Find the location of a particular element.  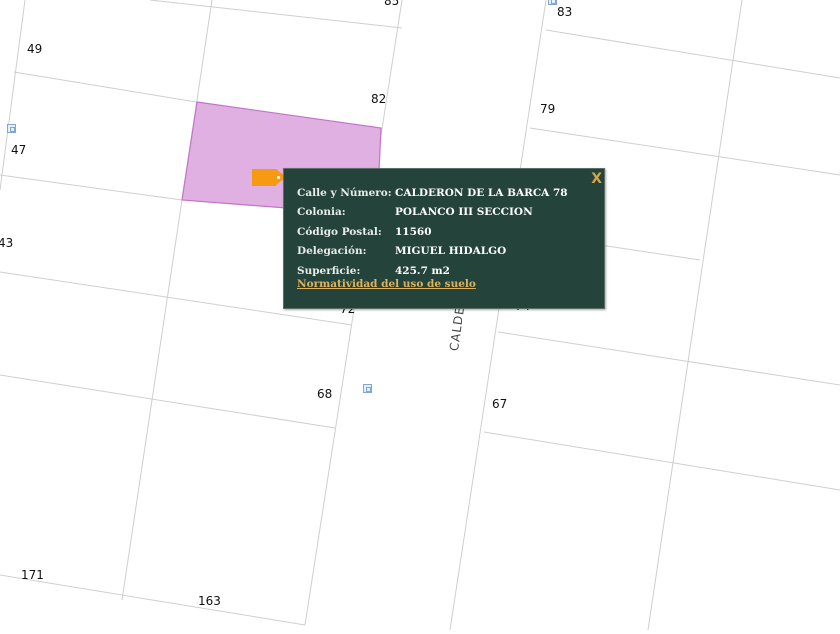

lot-number: 79 is located at coordinates (548, 109).